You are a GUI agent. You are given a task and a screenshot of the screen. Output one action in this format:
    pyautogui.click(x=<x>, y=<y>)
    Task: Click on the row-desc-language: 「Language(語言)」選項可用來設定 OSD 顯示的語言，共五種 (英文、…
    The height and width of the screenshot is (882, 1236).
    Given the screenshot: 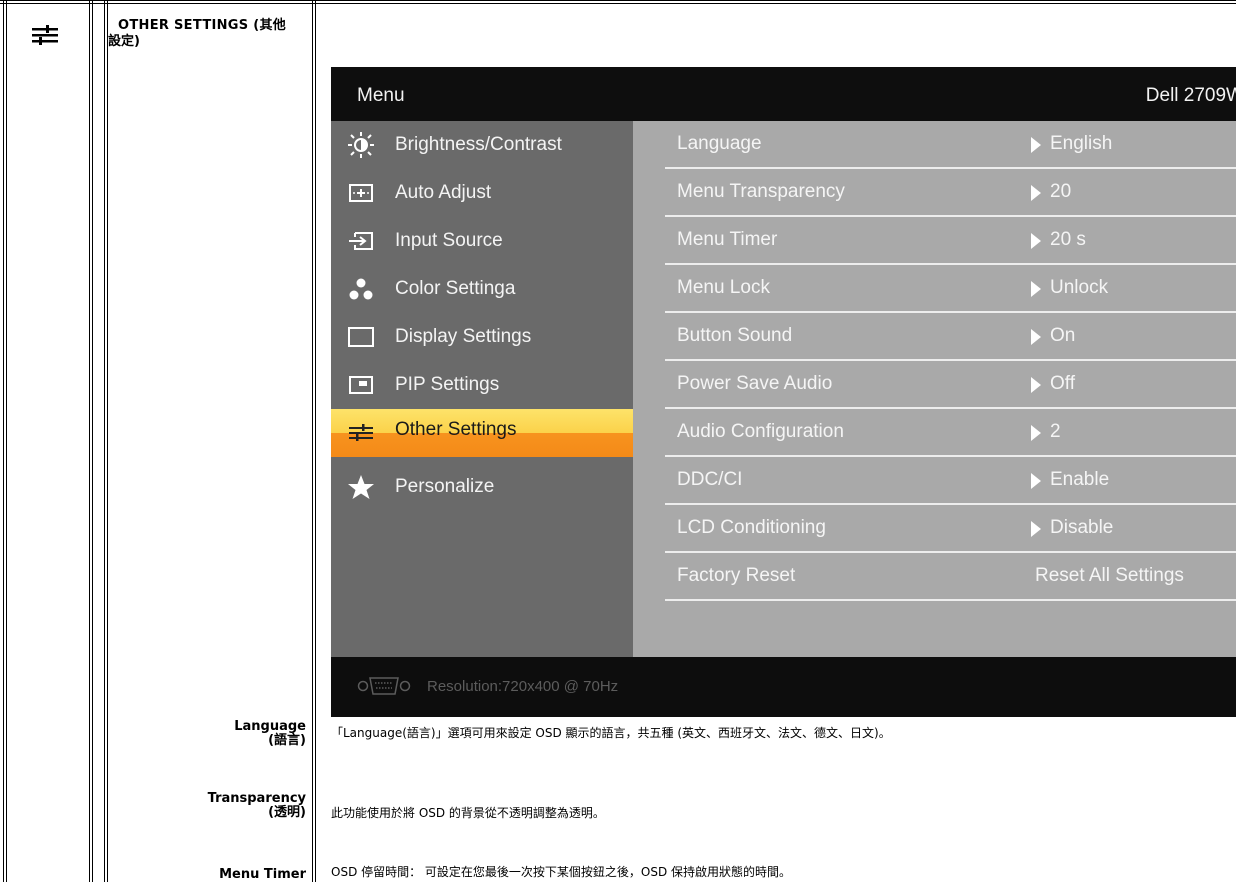 What is the action you would take?
    pyautogui.click(x=611, y=733)
    